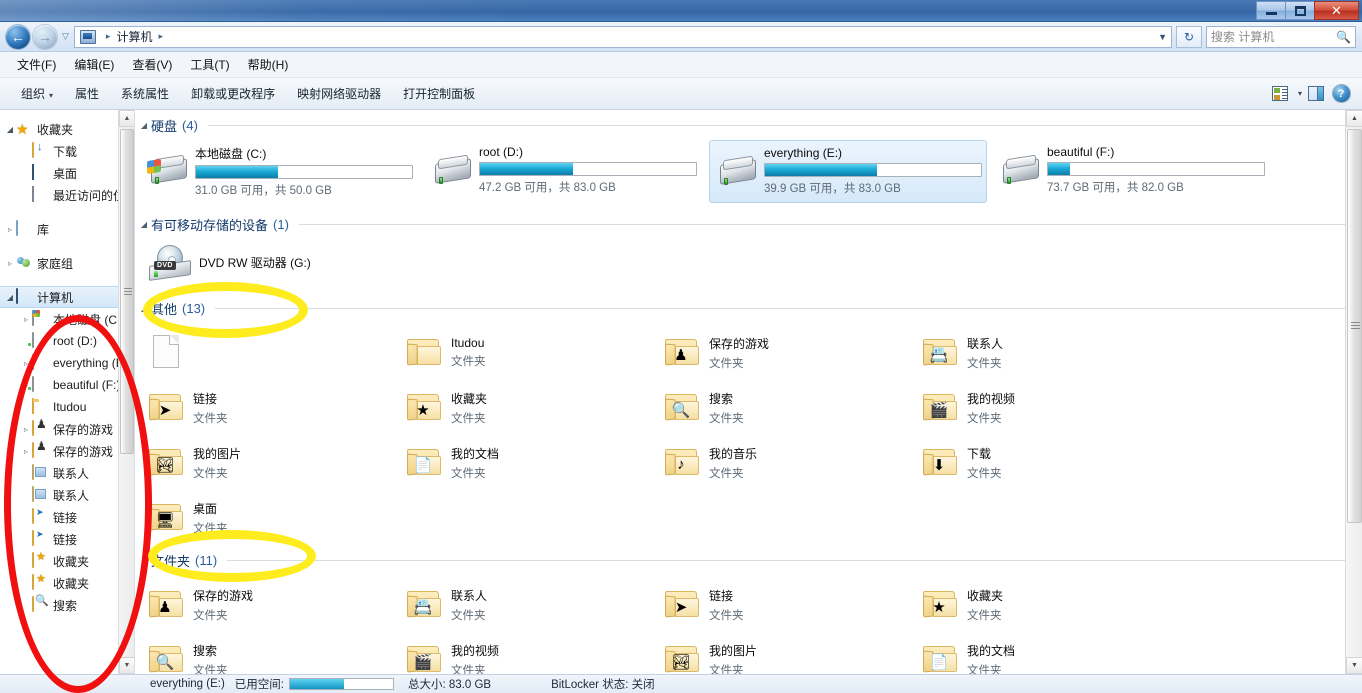 The height and width of the screenshot is (693, 1362). What do you see at coordinates (748, 125) in the screenshot?
I see `group-header-hard-disks: ◢ 硬盘 (4)` at bounding box center [748, 125].